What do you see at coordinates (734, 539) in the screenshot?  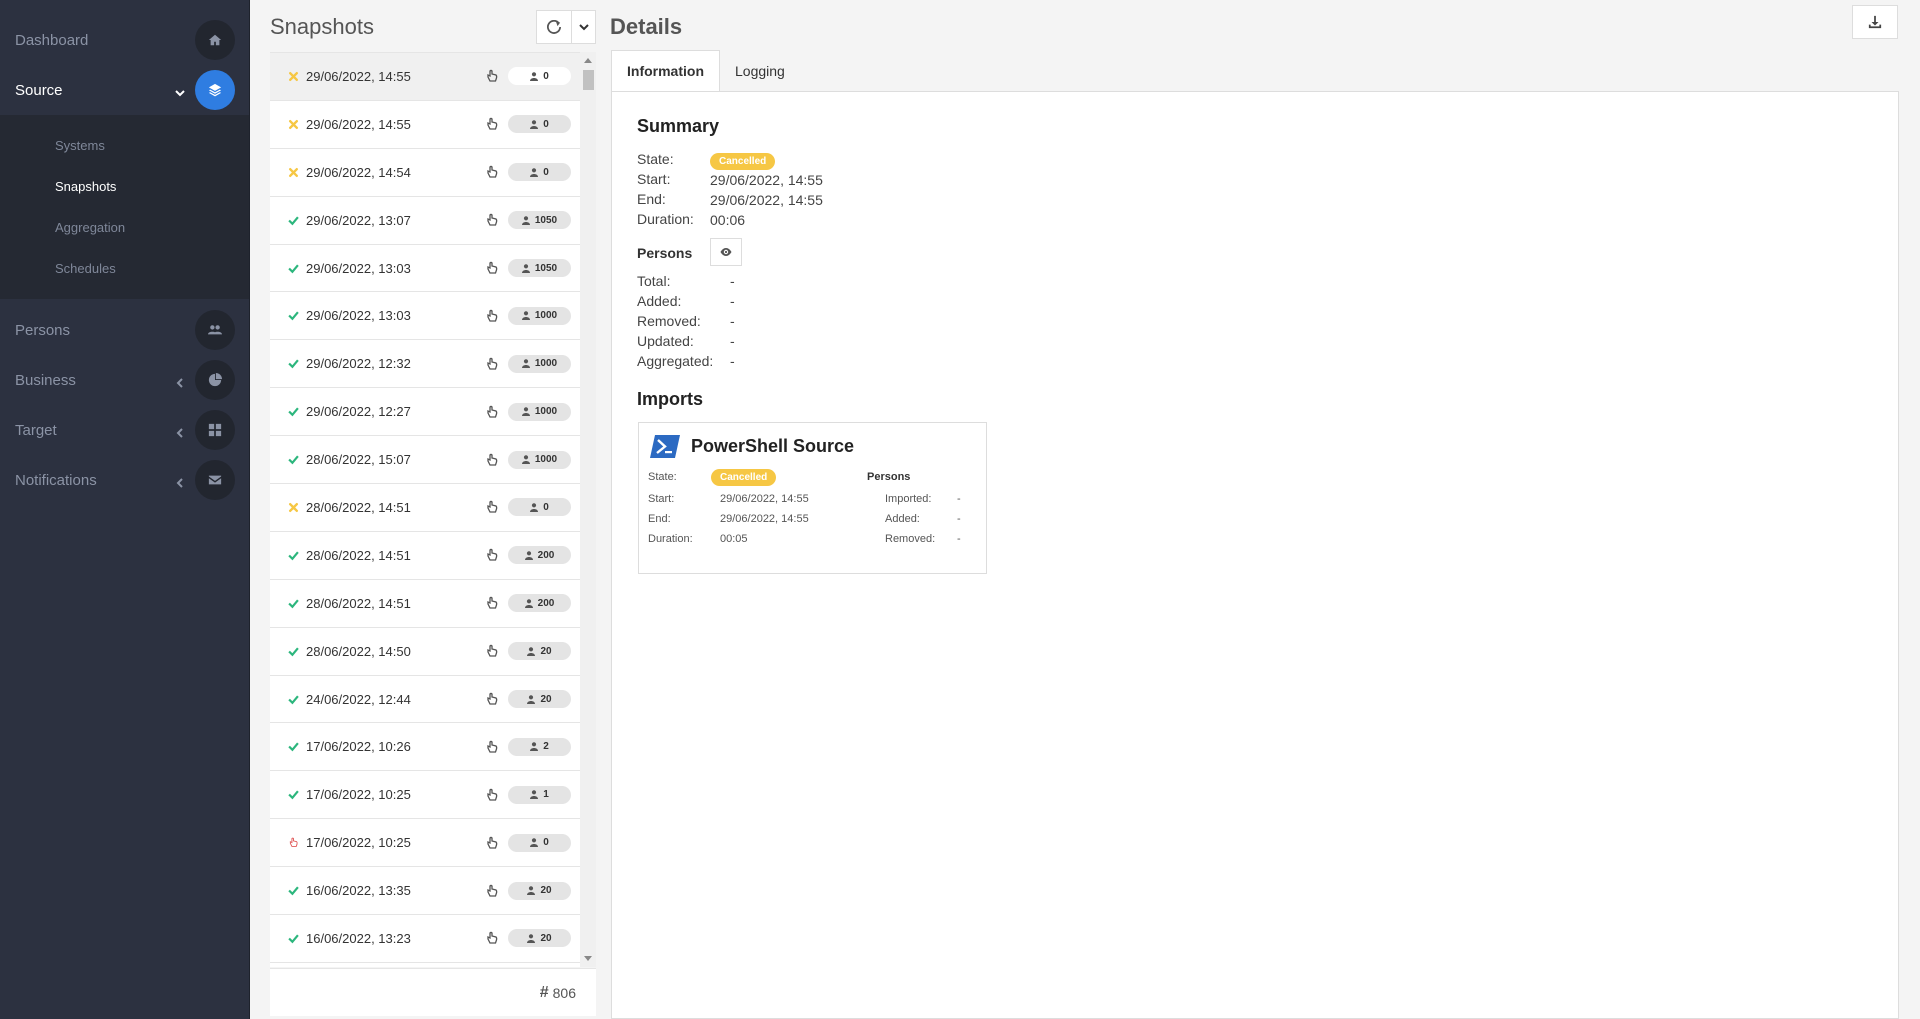 I see `import-duration-value: 00:05` at bounding box center [734, 539].